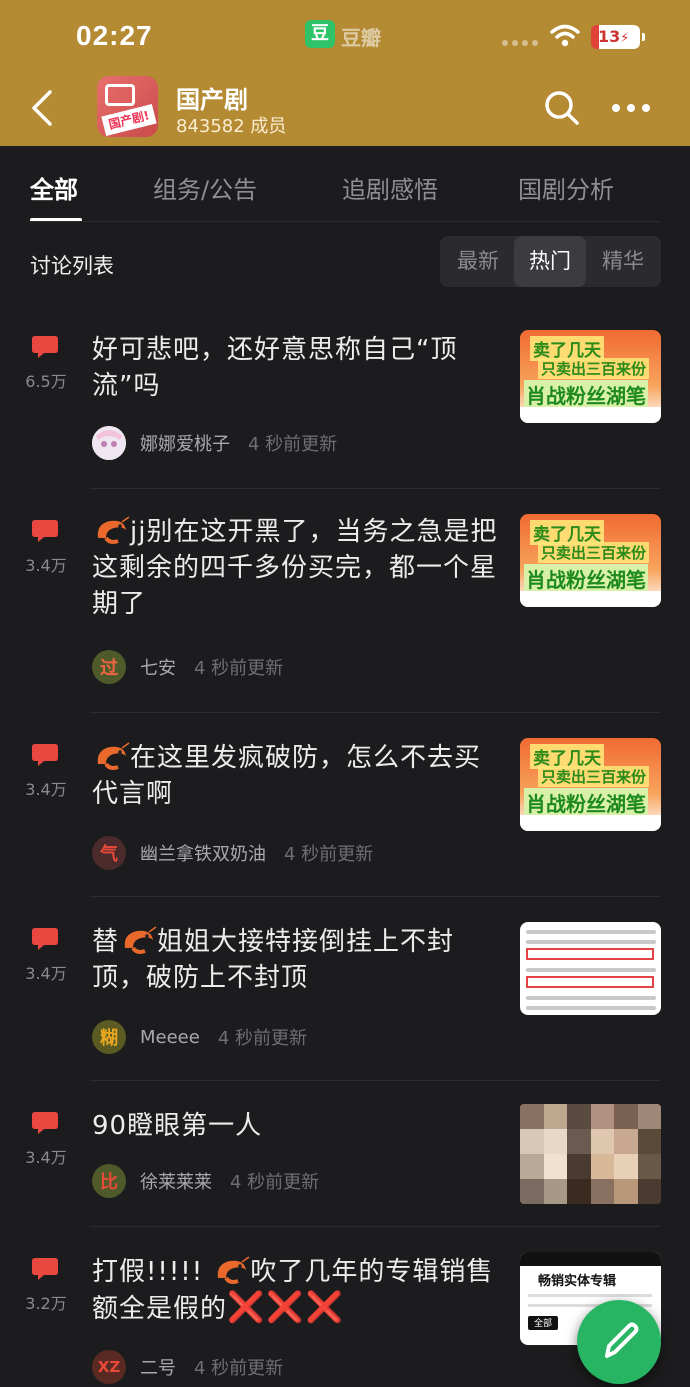  I want to click on sort-hot: 热门, so click(550, 261).